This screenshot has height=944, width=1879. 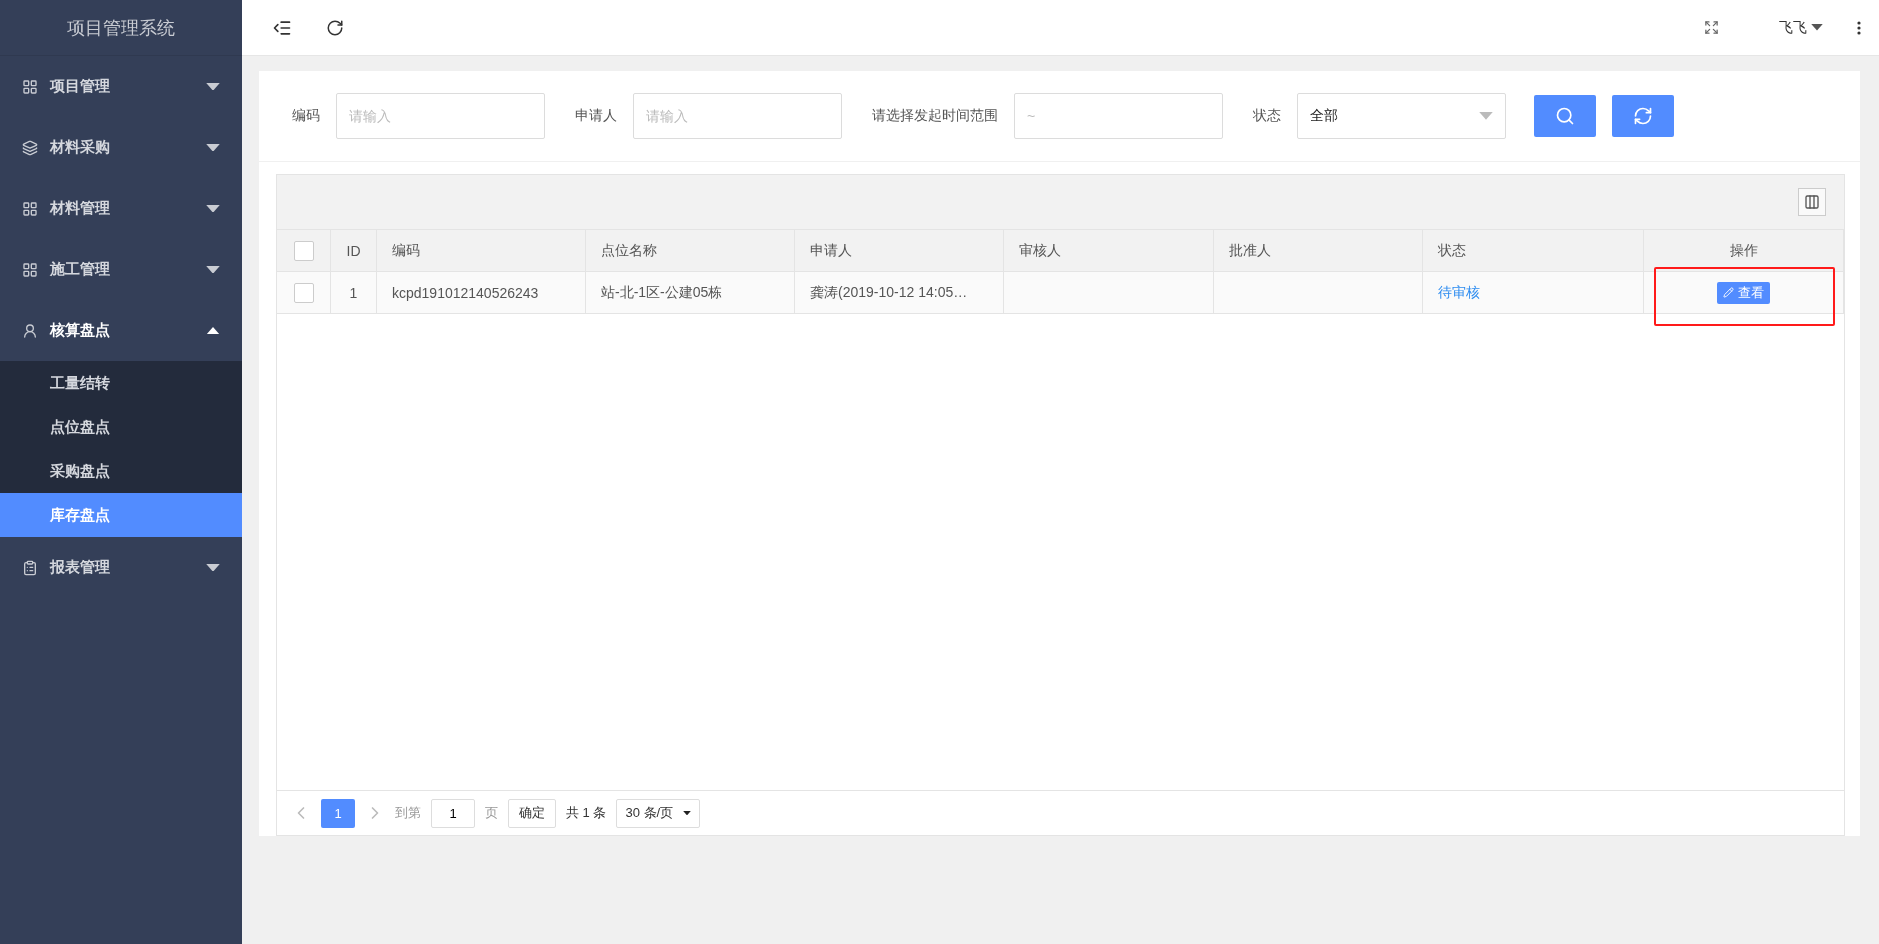 I want to click on total-count: 共 1 条, so click(x=586, y=813).